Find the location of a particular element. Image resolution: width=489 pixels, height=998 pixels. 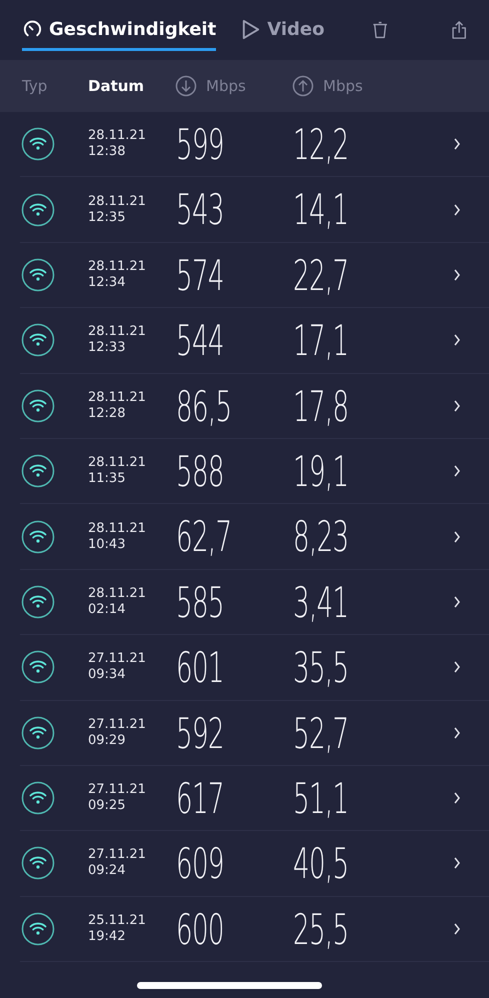

time-text: 02:14 is located at coordinates (107, 610).